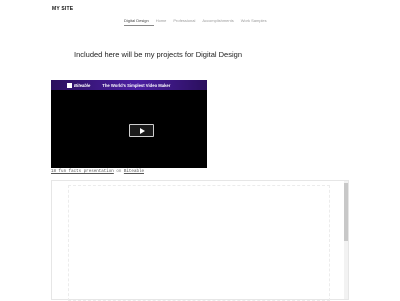 This screenshot has height=301, width=400. I want to click on embed-scrollbar, so click(346, 240).